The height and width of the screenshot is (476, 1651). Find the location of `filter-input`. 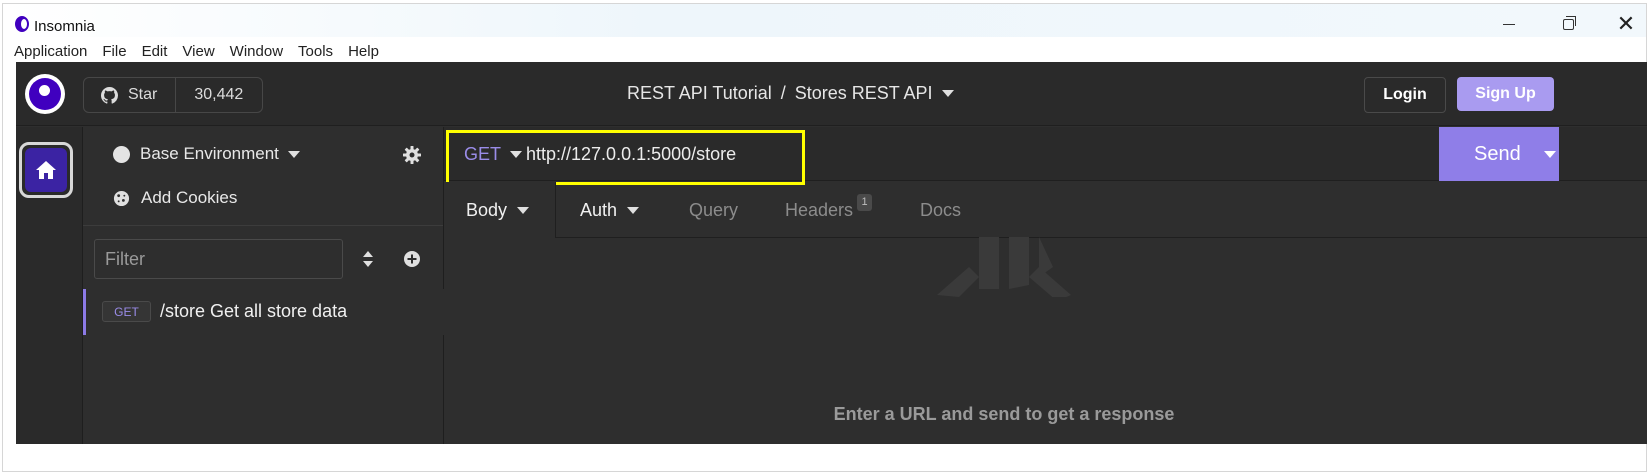

filter-input is located at coordinates (218, 259).